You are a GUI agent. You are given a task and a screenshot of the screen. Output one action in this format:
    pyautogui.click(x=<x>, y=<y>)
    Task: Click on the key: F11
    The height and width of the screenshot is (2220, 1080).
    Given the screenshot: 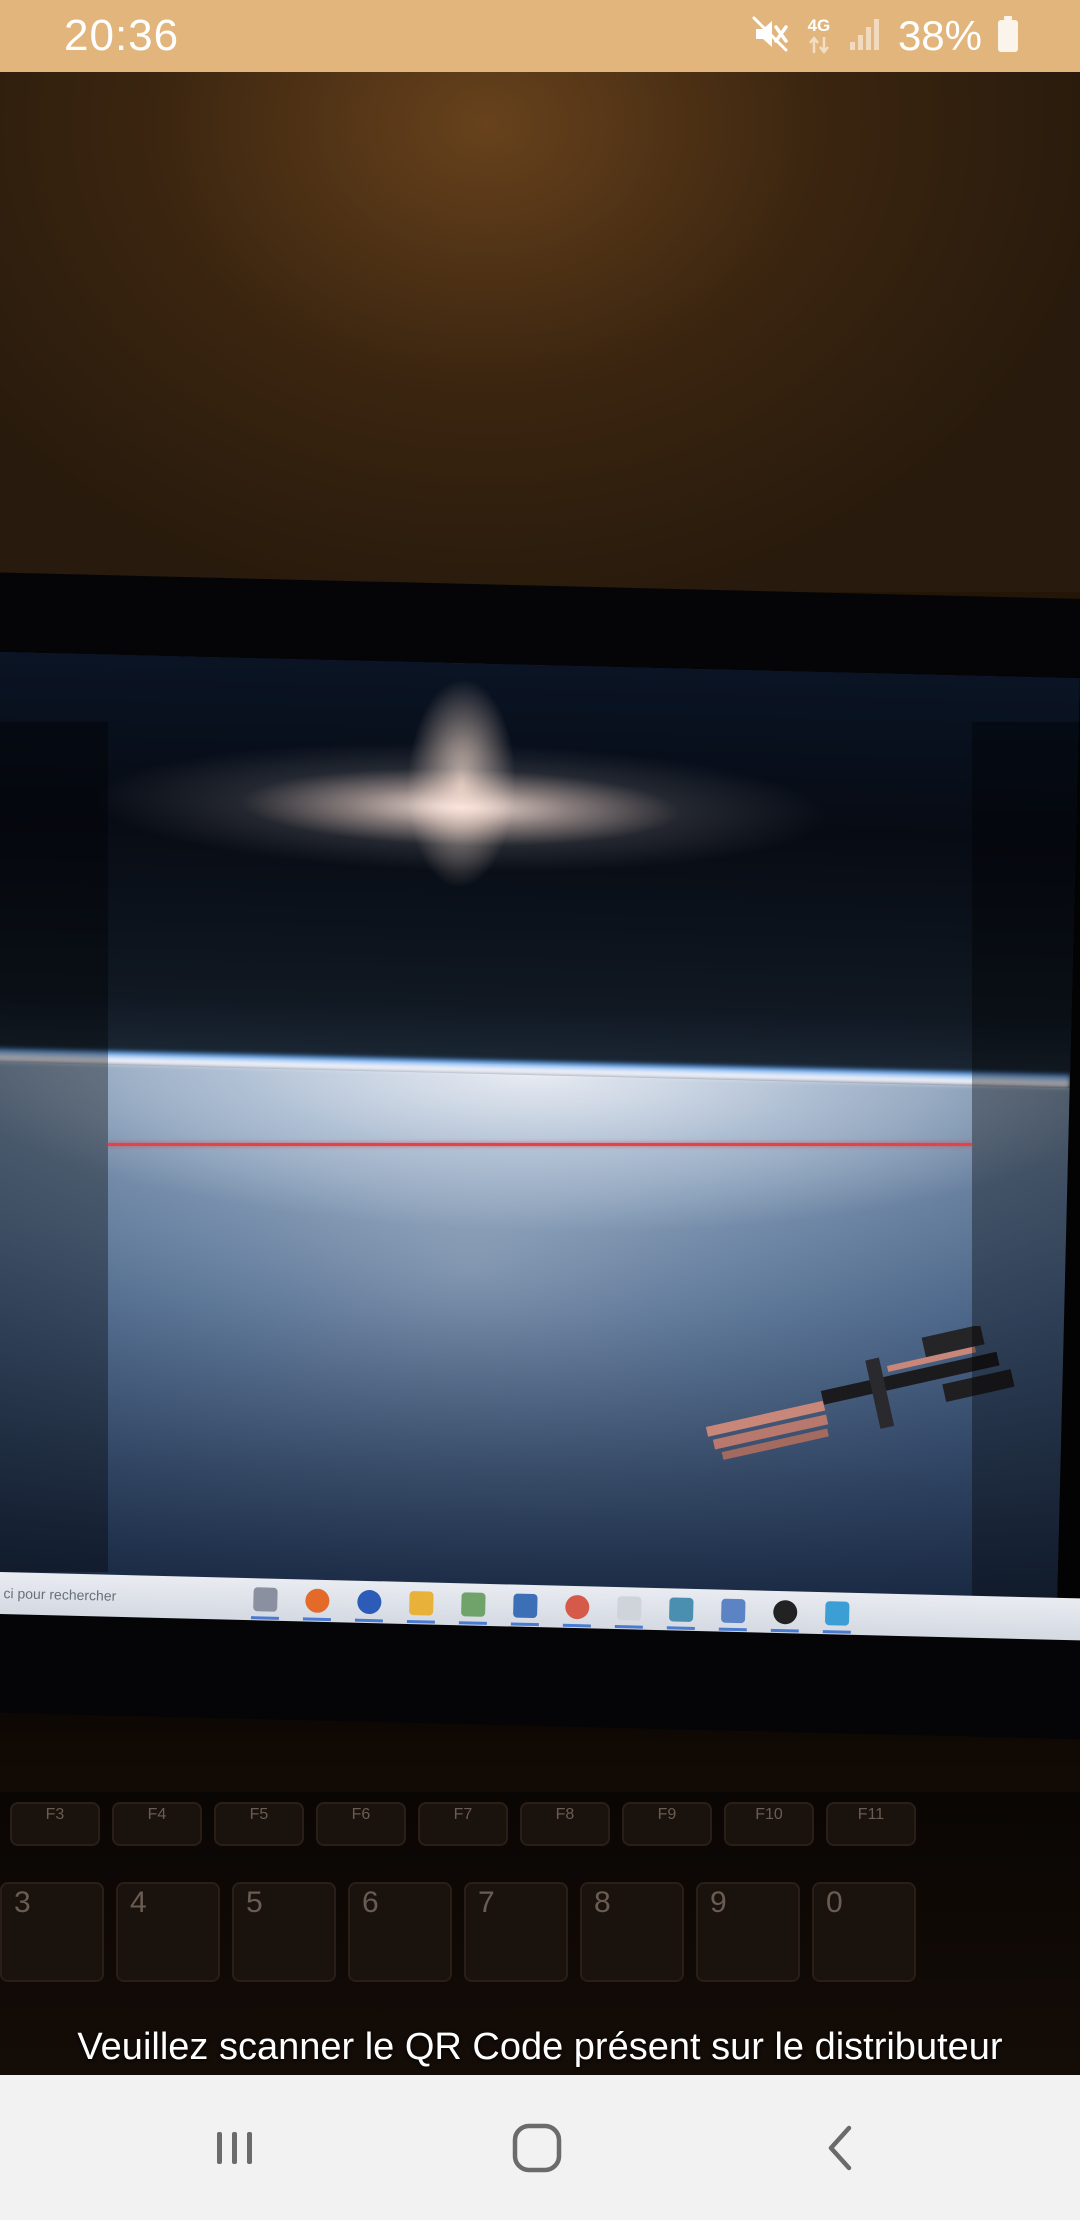 What is the action you would take?
    pyautogui.click(x=871, y=1824)
    